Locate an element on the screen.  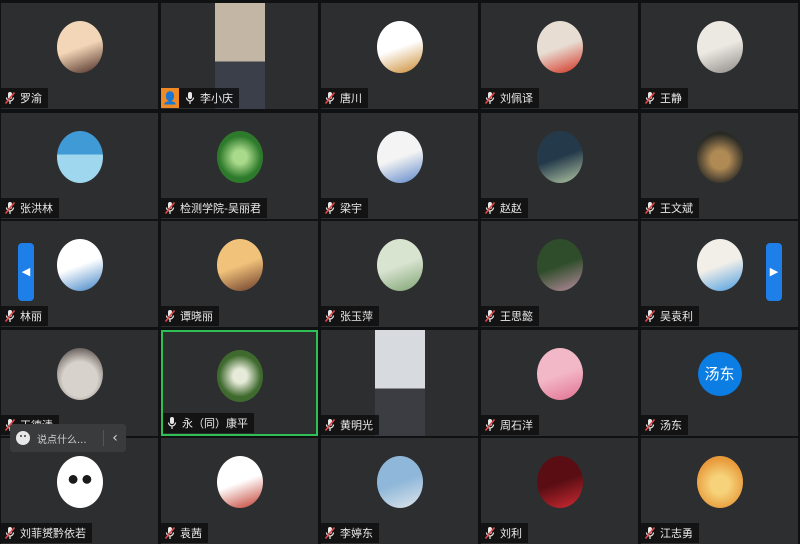
participant-tile: 👤 李小庆 is located at coordinates (239, 56).